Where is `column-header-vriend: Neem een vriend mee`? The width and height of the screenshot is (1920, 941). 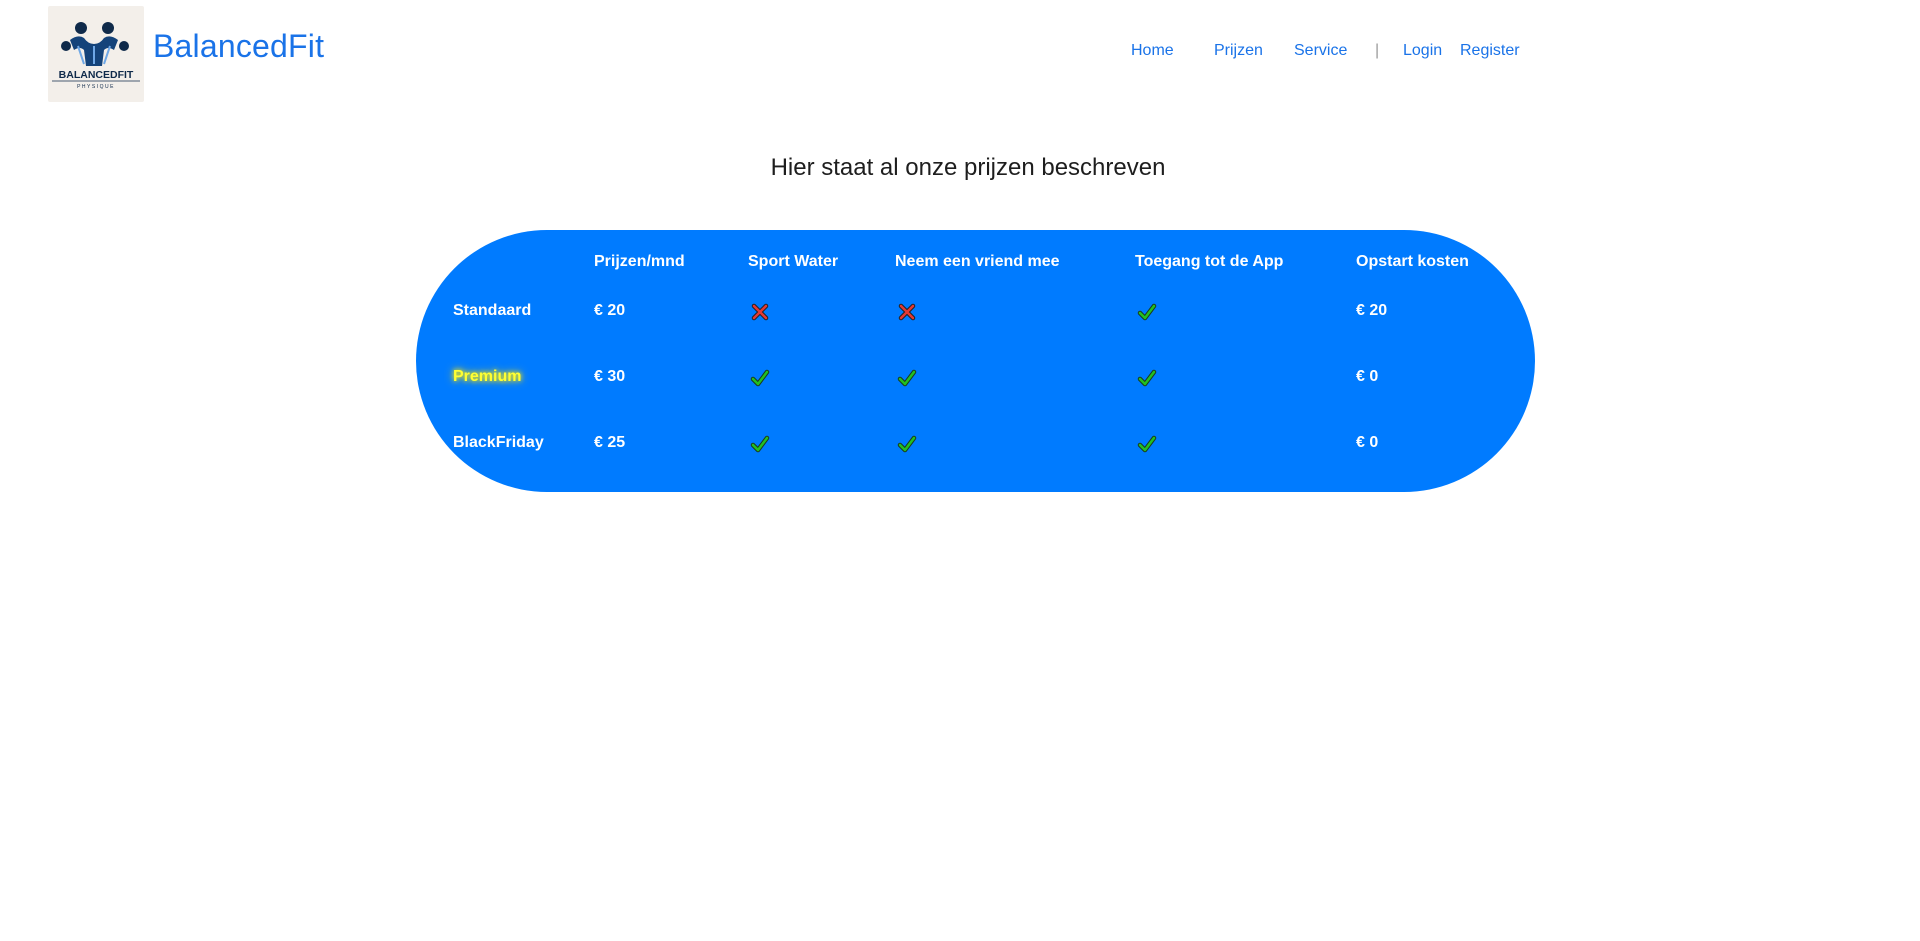
column-header-vriend: Neem een vriend mee is located at coordinates (977, 261).